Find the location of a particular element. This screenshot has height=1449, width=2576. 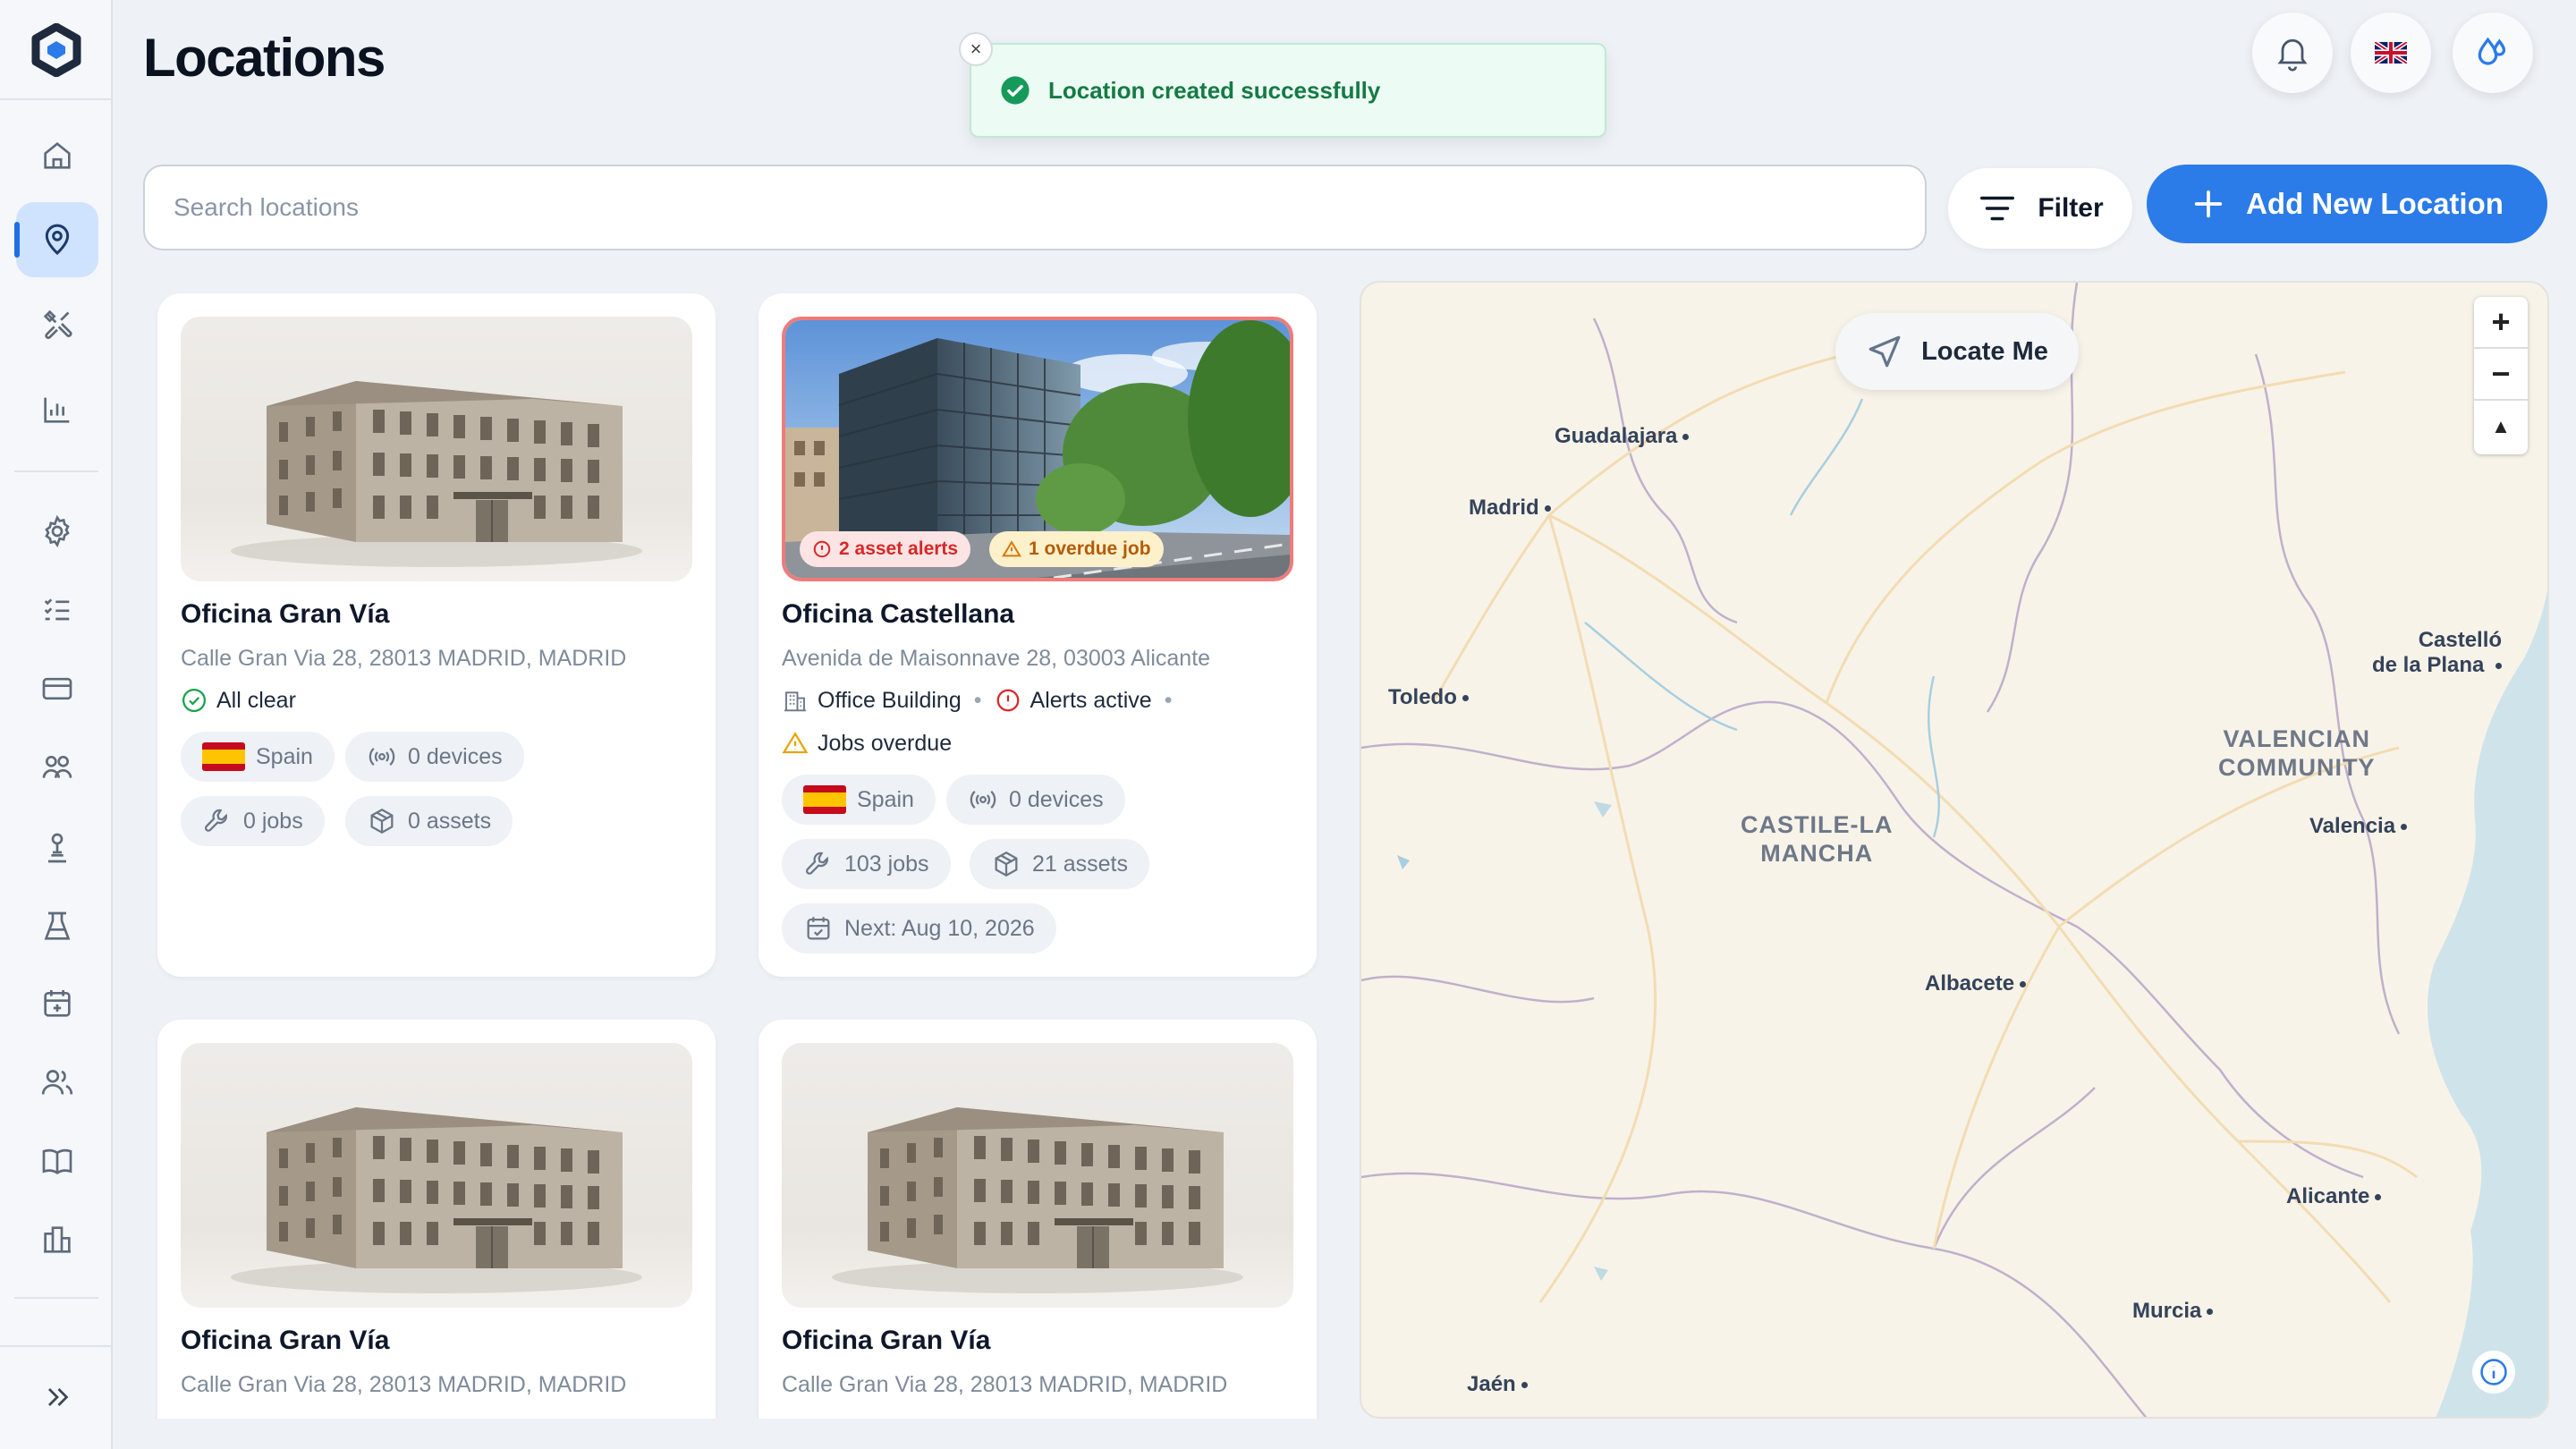

overdue-badge: 1 overdue job is located at coordinates (1076, 549).